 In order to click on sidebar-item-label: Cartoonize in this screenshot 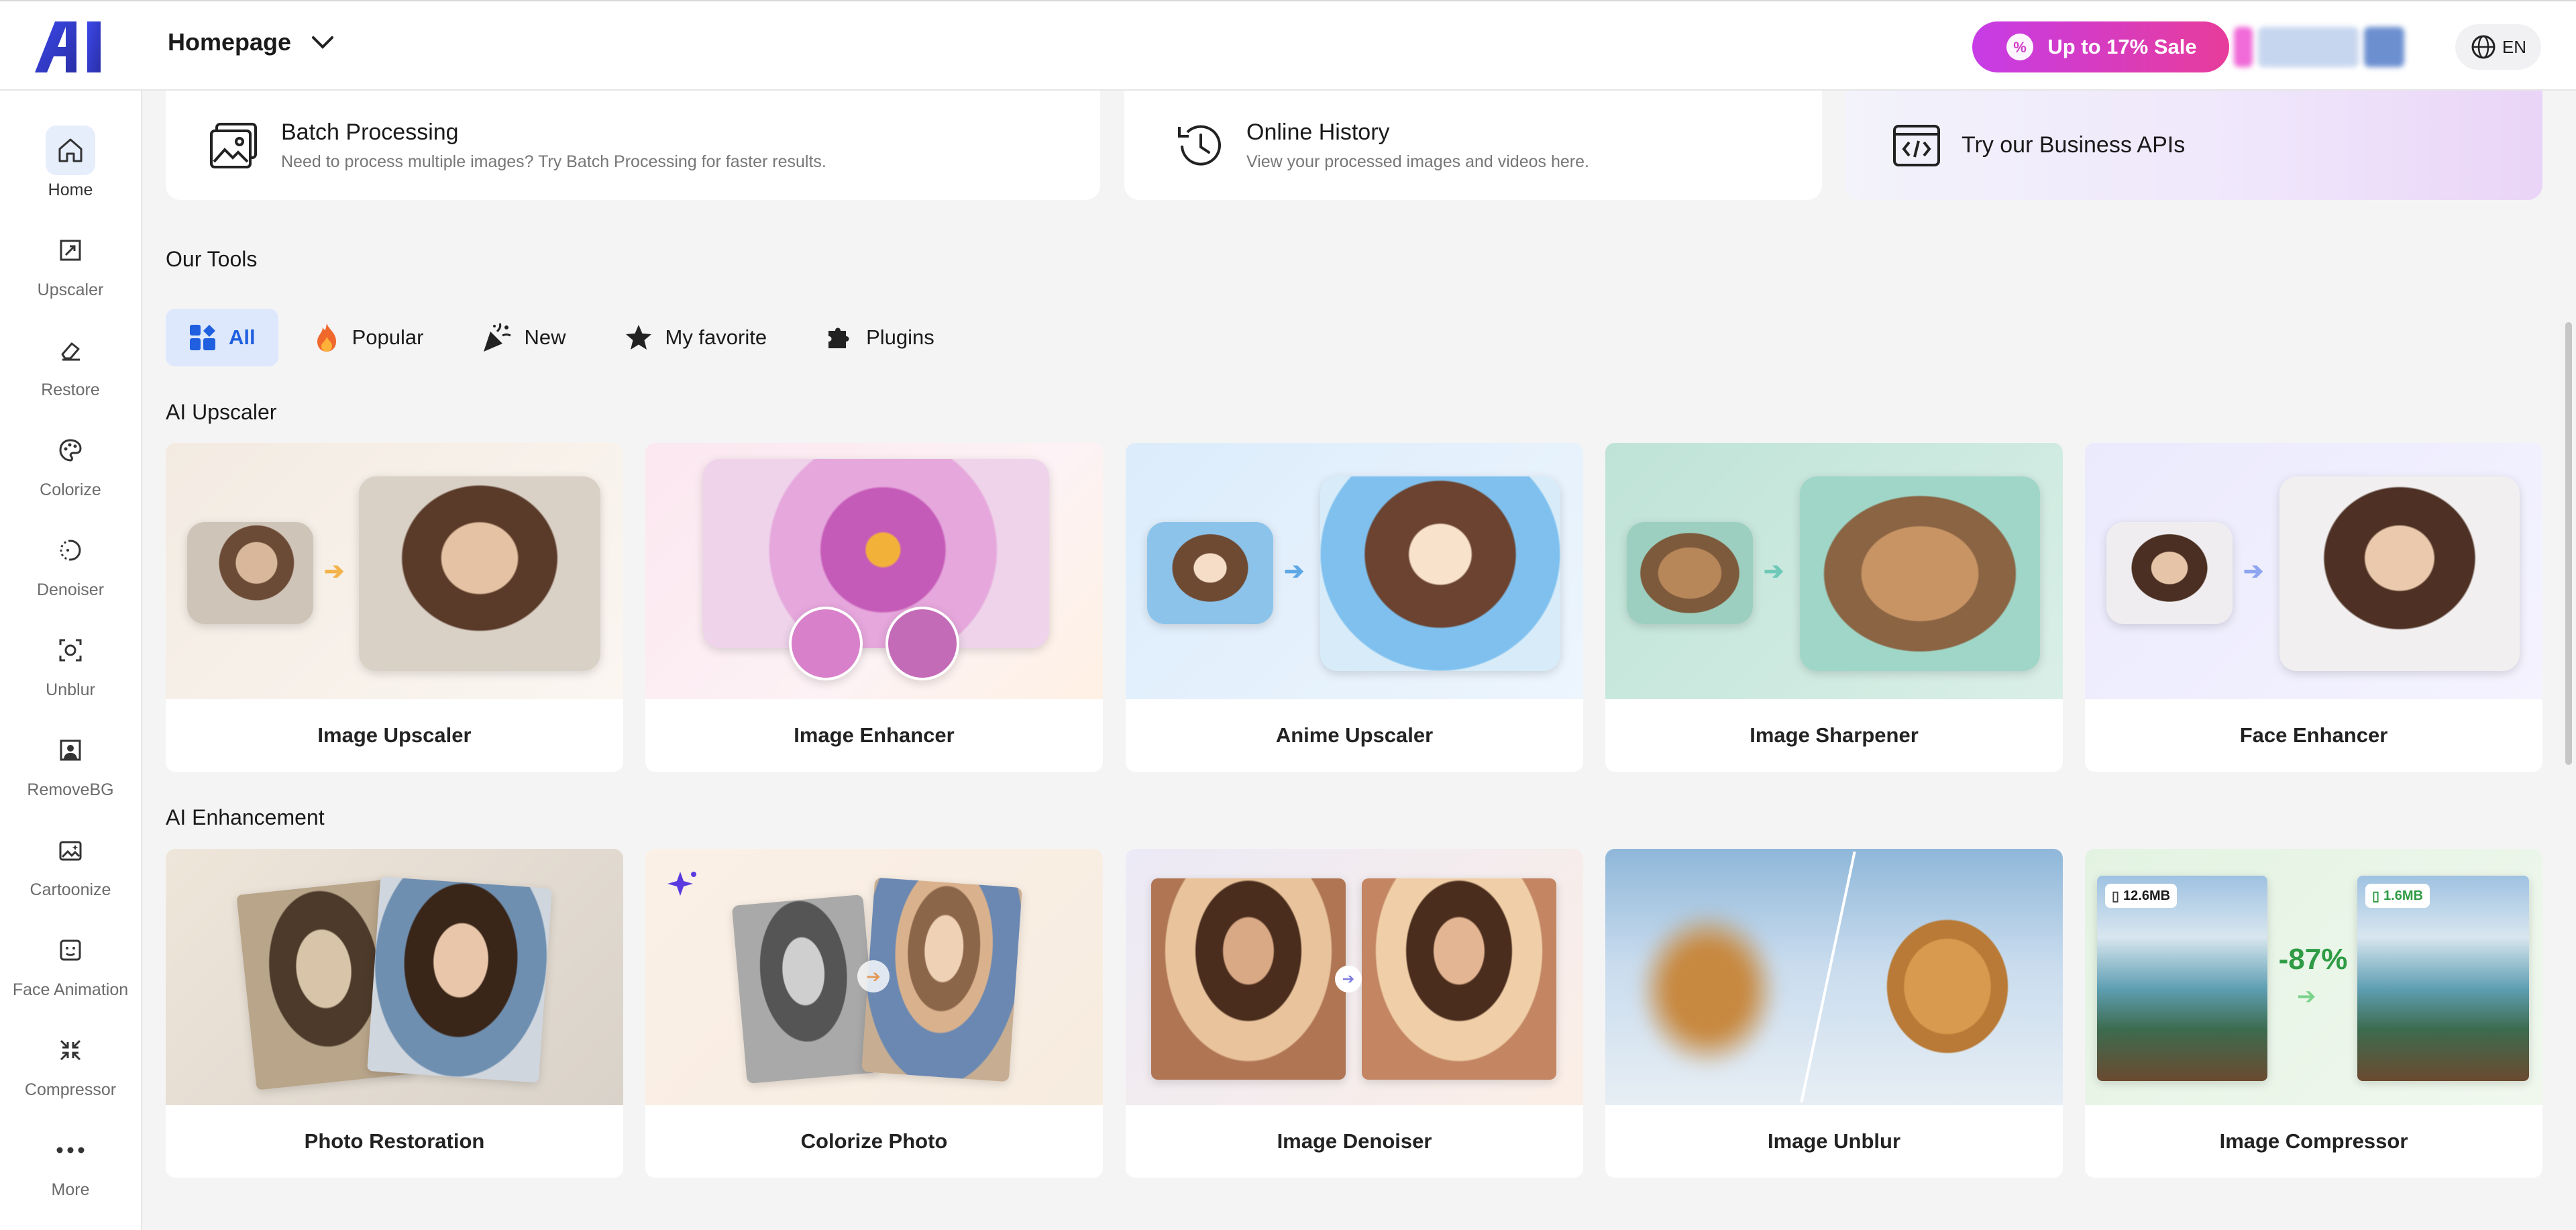, I will do `click(70, 889)`.